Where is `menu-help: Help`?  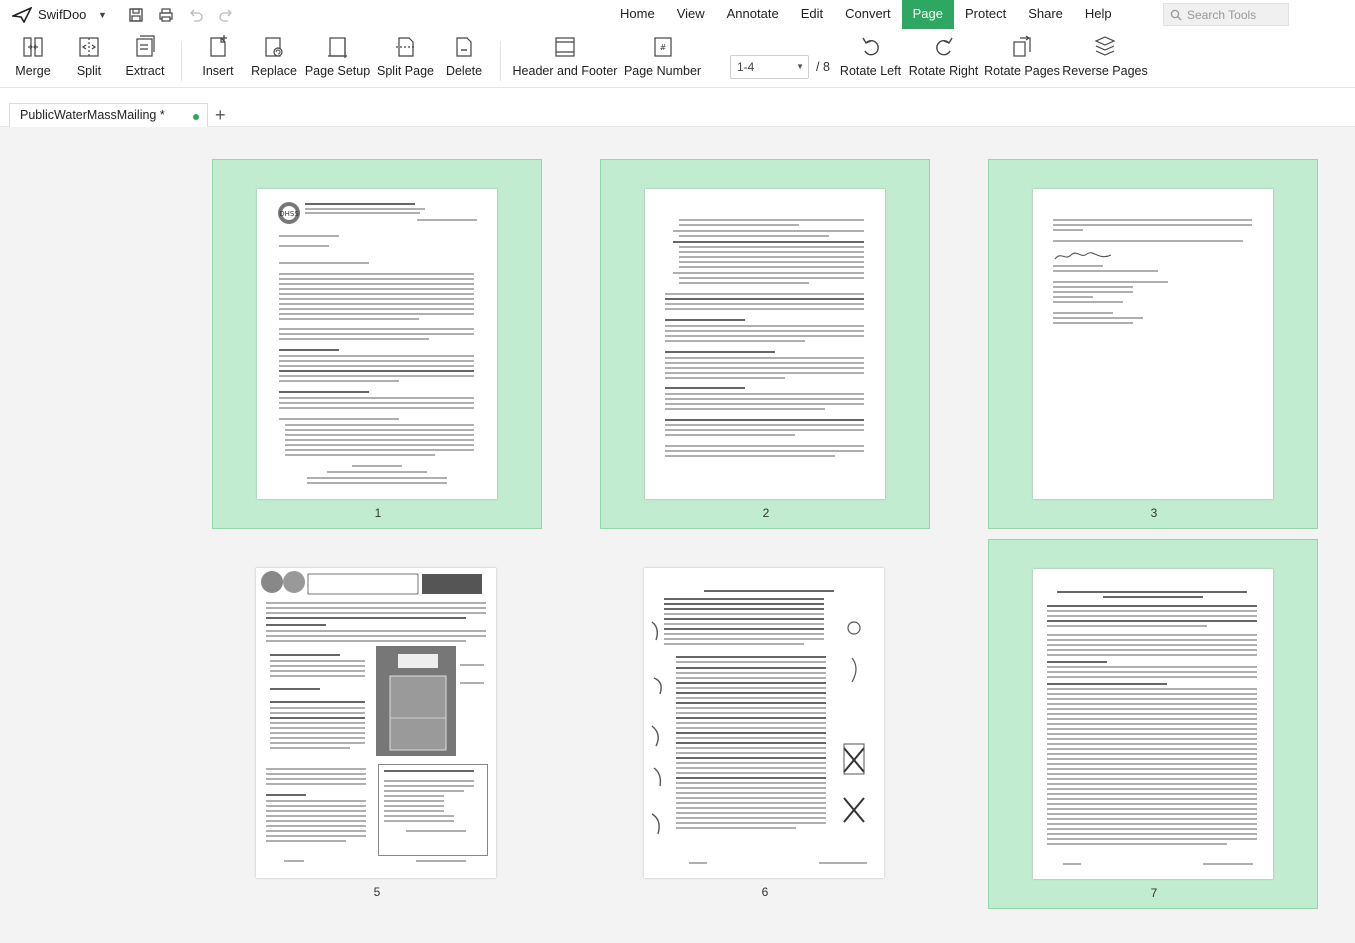 menu-help: Help is located at coordinates (1098, 14).